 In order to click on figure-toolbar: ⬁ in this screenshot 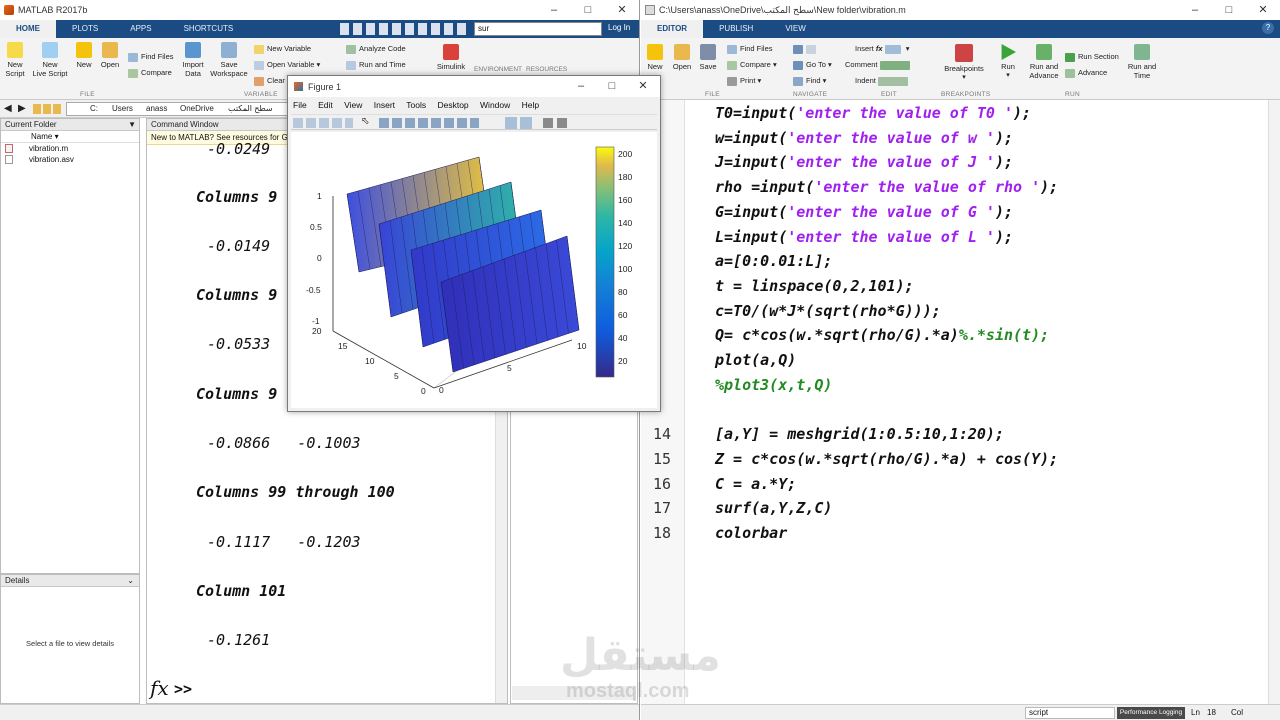, I will do `click(474, 122)`.